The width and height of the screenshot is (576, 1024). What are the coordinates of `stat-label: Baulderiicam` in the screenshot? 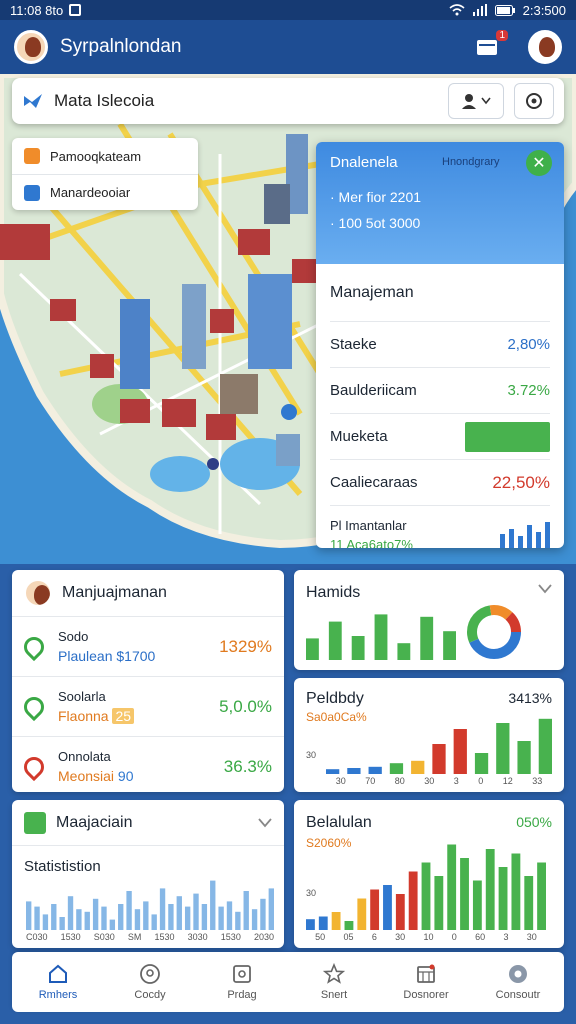 It's located at (373, 390).